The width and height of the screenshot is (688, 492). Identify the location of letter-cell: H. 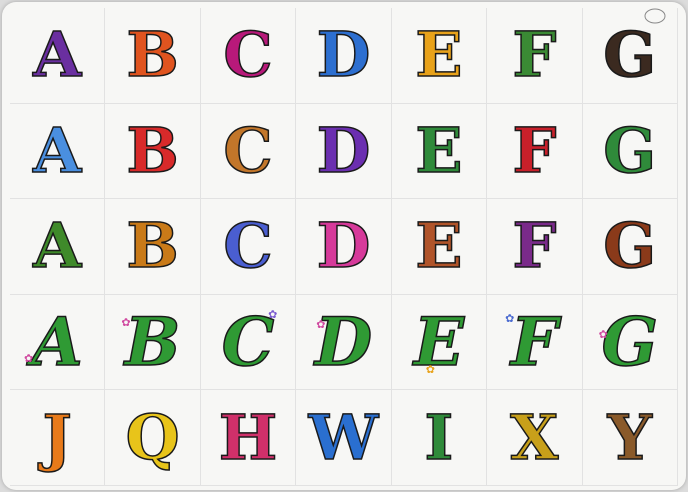
(248, 438).